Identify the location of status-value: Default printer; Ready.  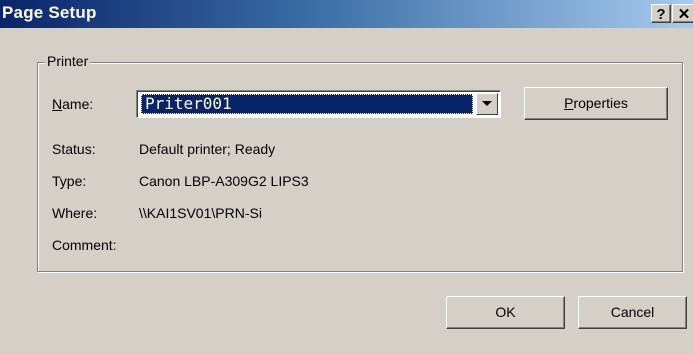
(207, 149).